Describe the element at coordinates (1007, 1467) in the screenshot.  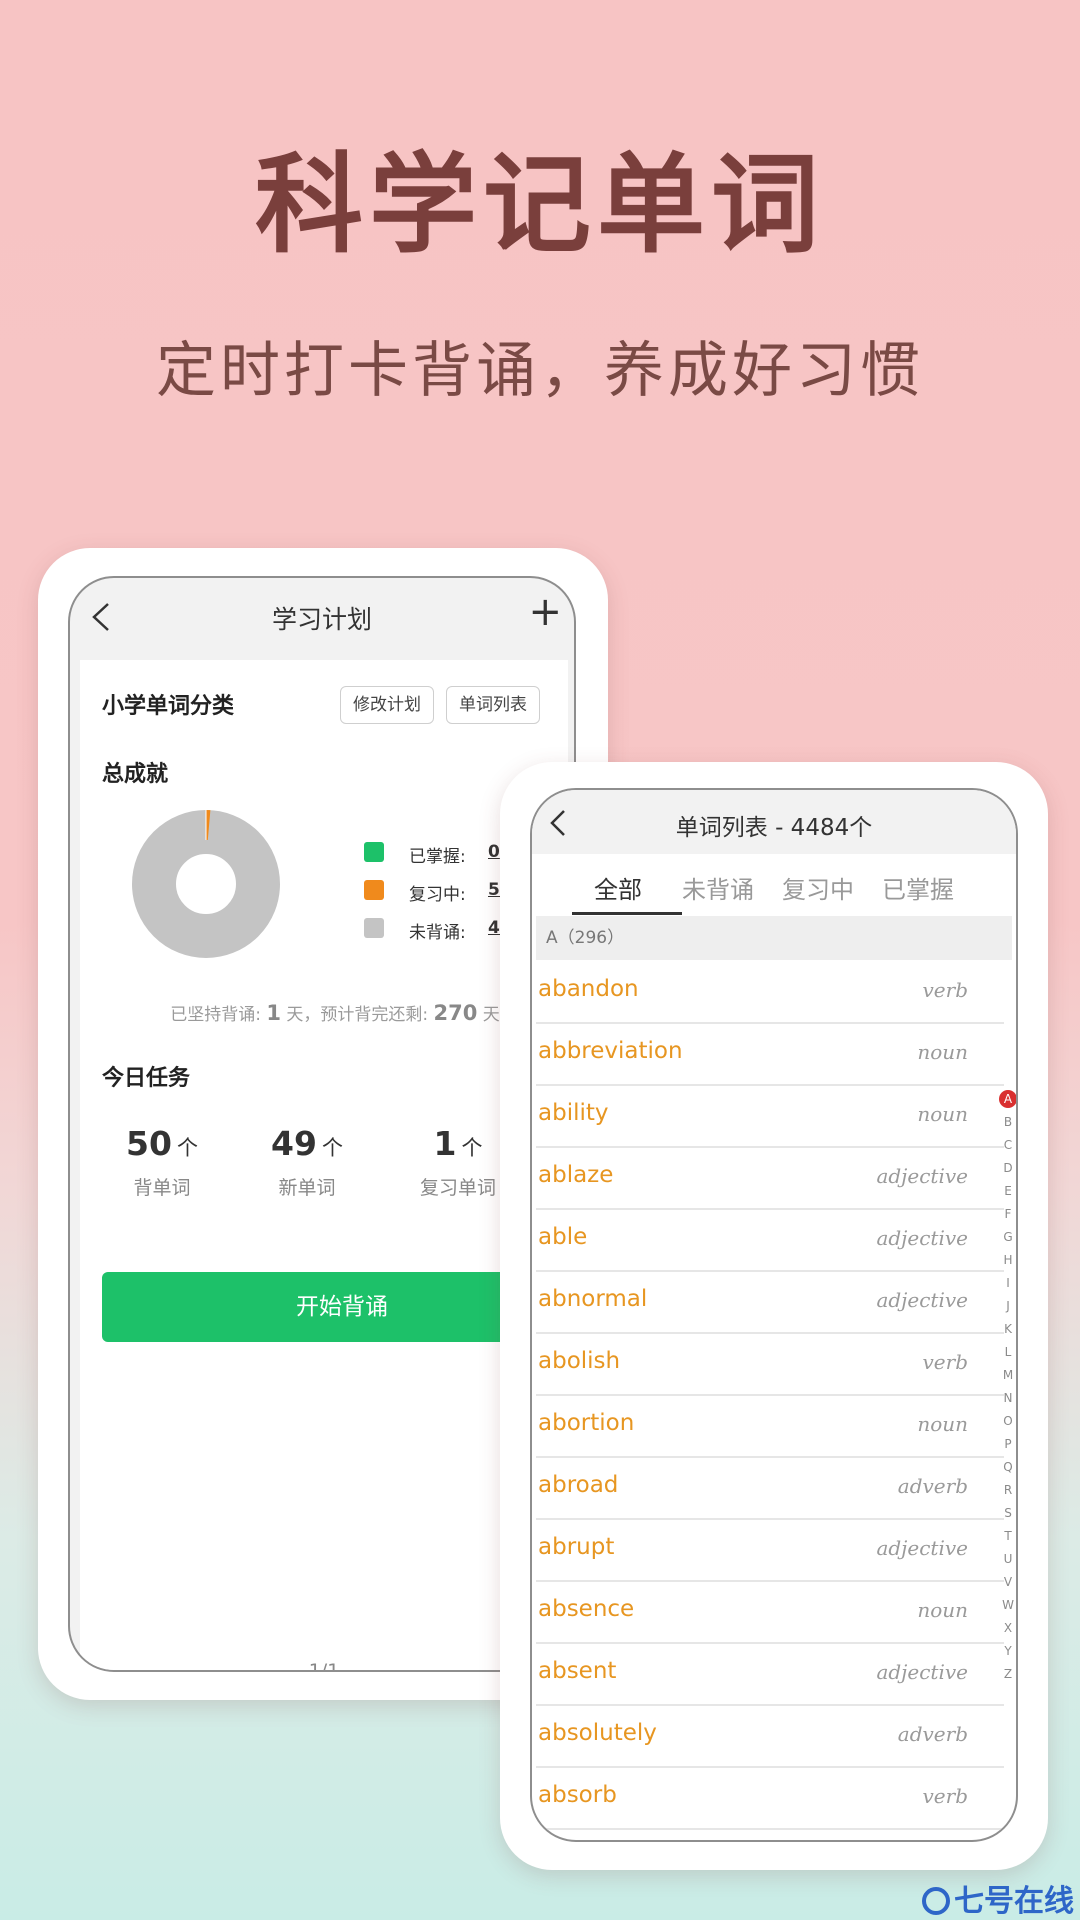
I see `alphabet-letter-q: Q` at that location.